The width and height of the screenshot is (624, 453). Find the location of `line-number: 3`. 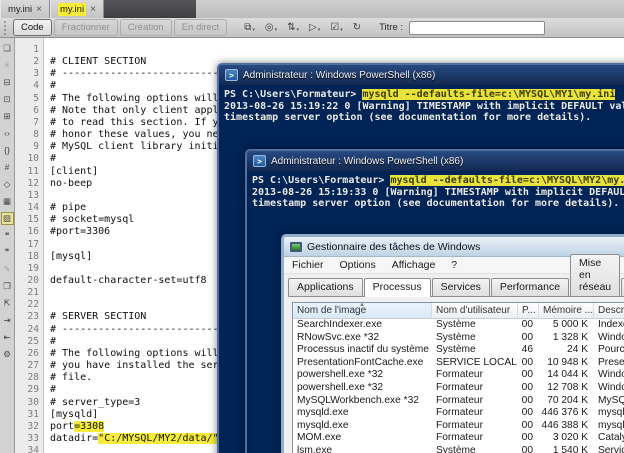

line-number: 3 is located at coordinates (36, 74).